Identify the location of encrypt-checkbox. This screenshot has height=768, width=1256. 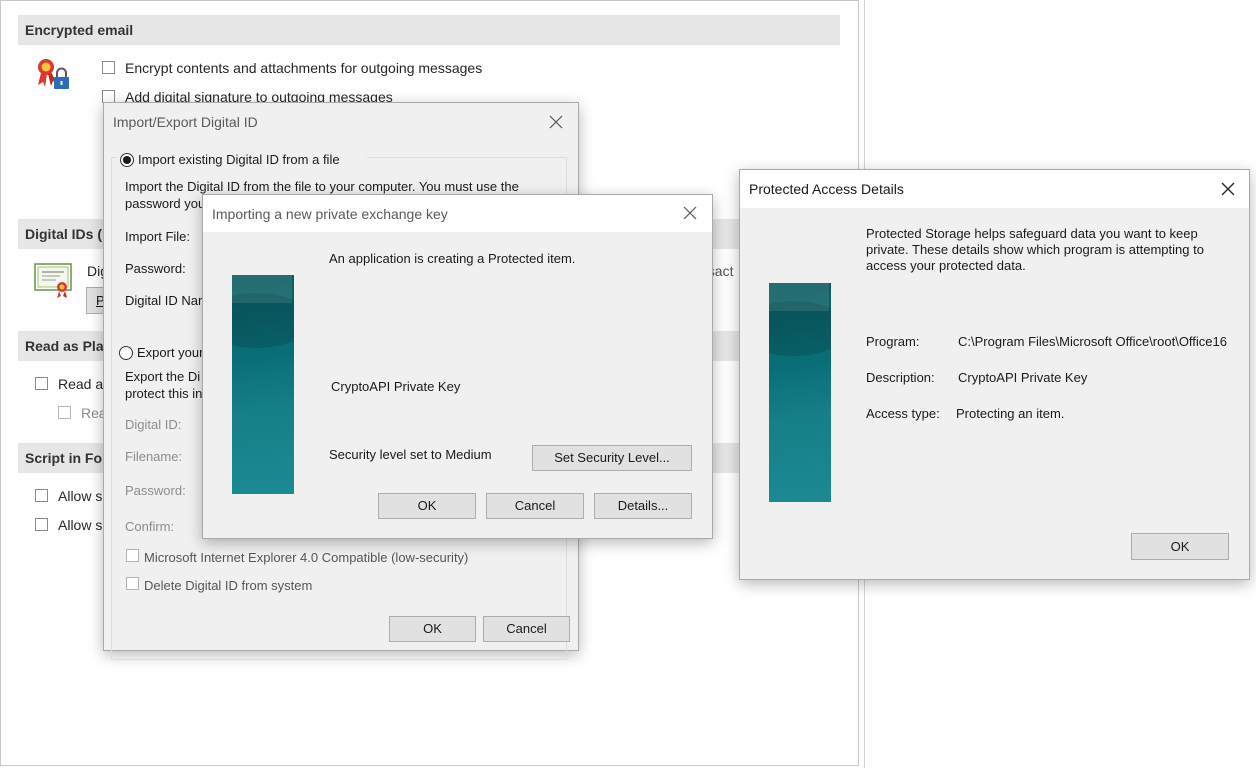
(108, 67).